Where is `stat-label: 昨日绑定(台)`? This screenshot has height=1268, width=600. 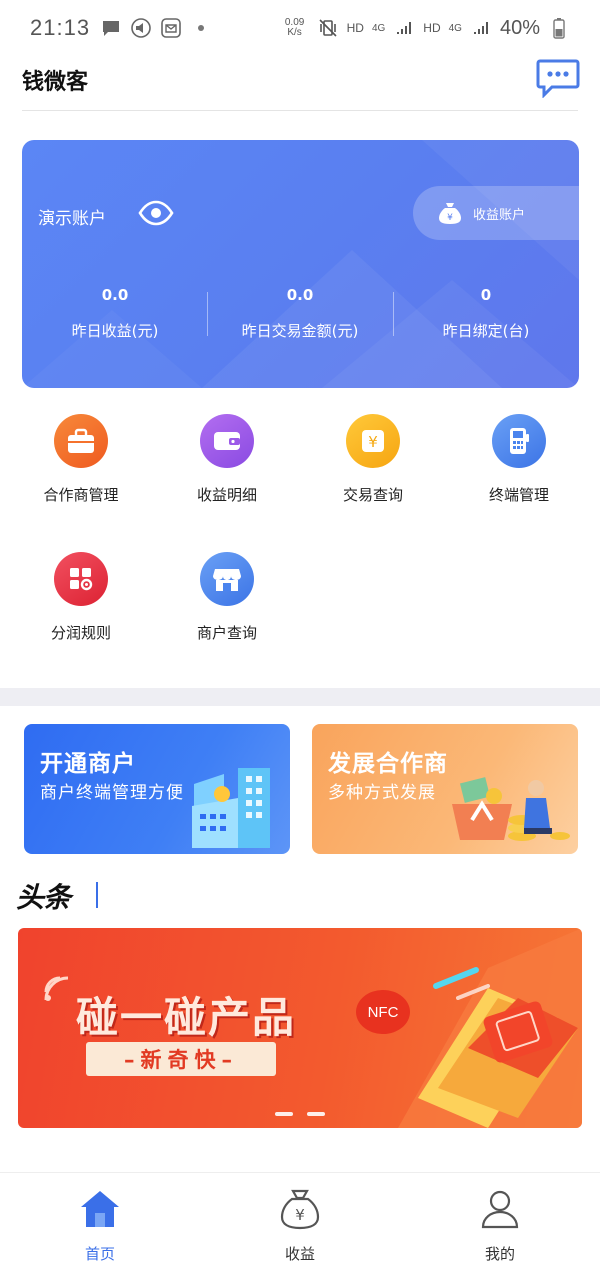
stat-label: 昨日绑定(台) is located at coordinates (486, 331).